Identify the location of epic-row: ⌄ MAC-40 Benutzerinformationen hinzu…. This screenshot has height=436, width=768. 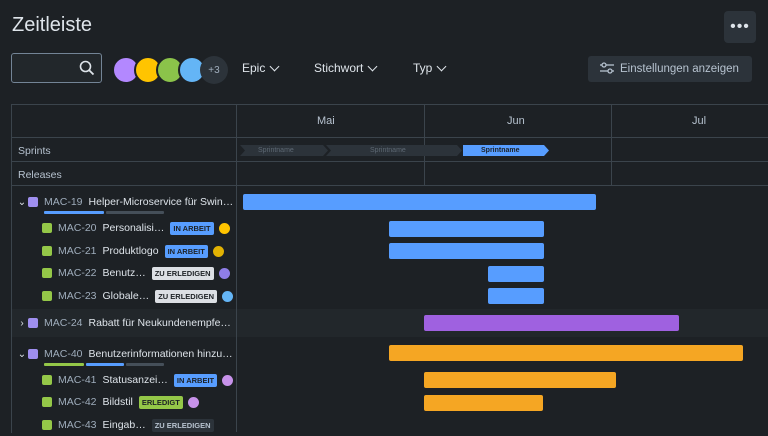
(124, 354).